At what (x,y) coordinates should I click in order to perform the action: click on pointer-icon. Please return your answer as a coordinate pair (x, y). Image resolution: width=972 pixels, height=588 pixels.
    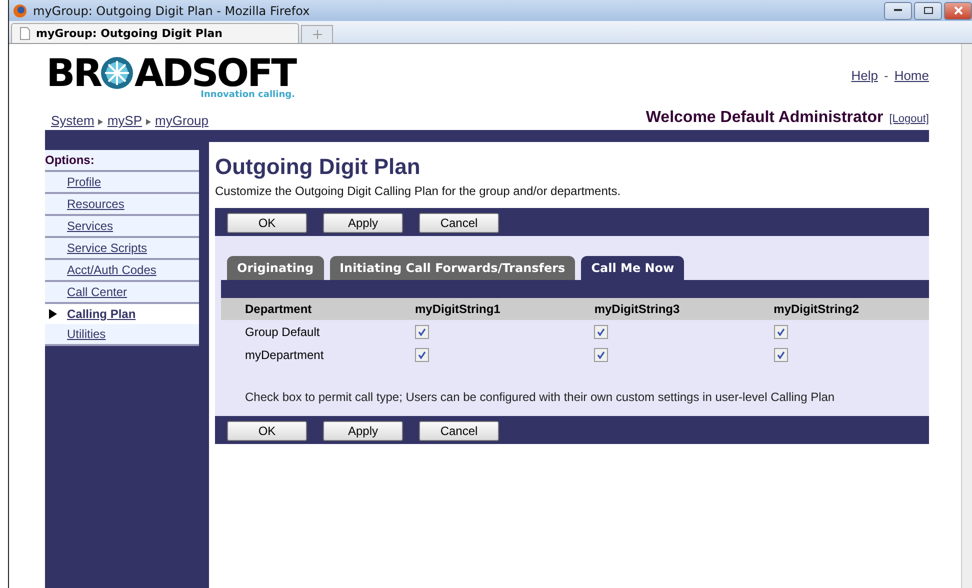
    Looking at the image, I should click on (53, 314).